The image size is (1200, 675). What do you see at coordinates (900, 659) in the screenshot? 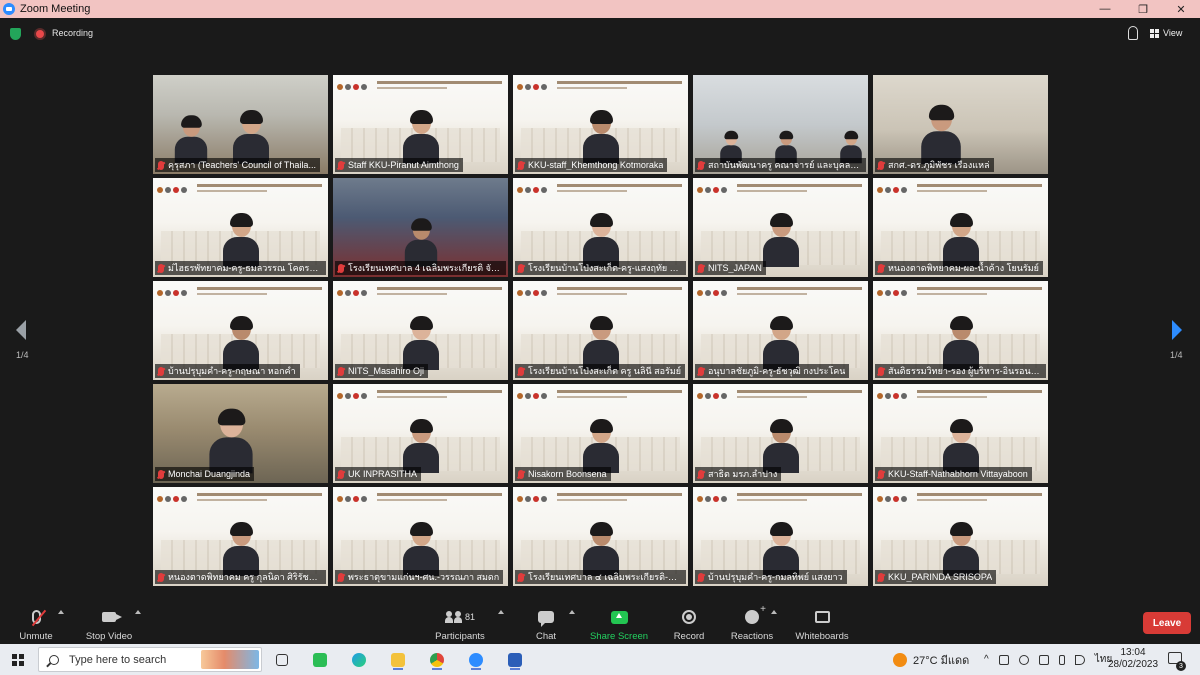
I see `sun-weather-icon` at bounding box center [900, 659].